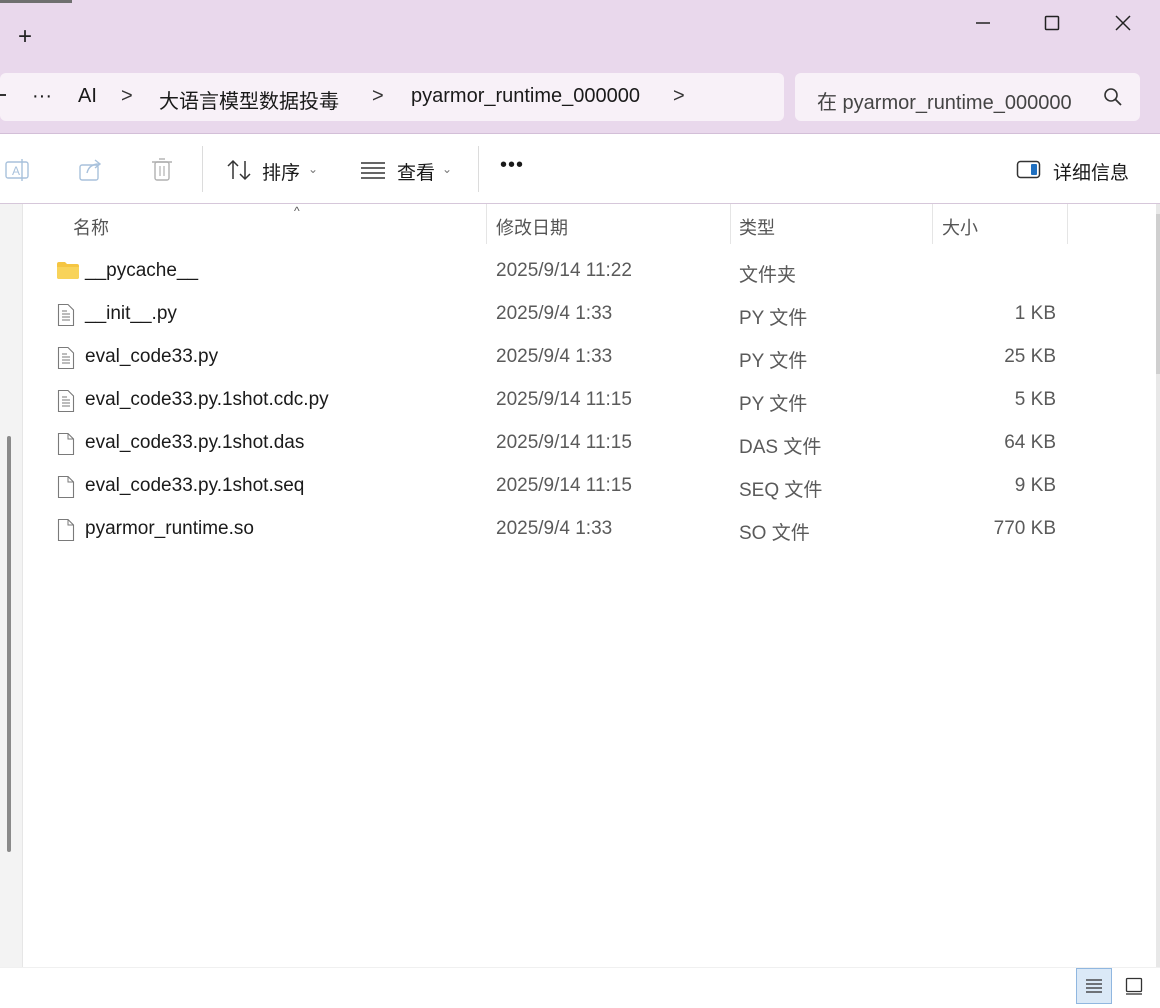  What do you see at coordinates (141, 271) in the screenshot?
I see `file-name: __pycache__` at bounding box center [141, 271].